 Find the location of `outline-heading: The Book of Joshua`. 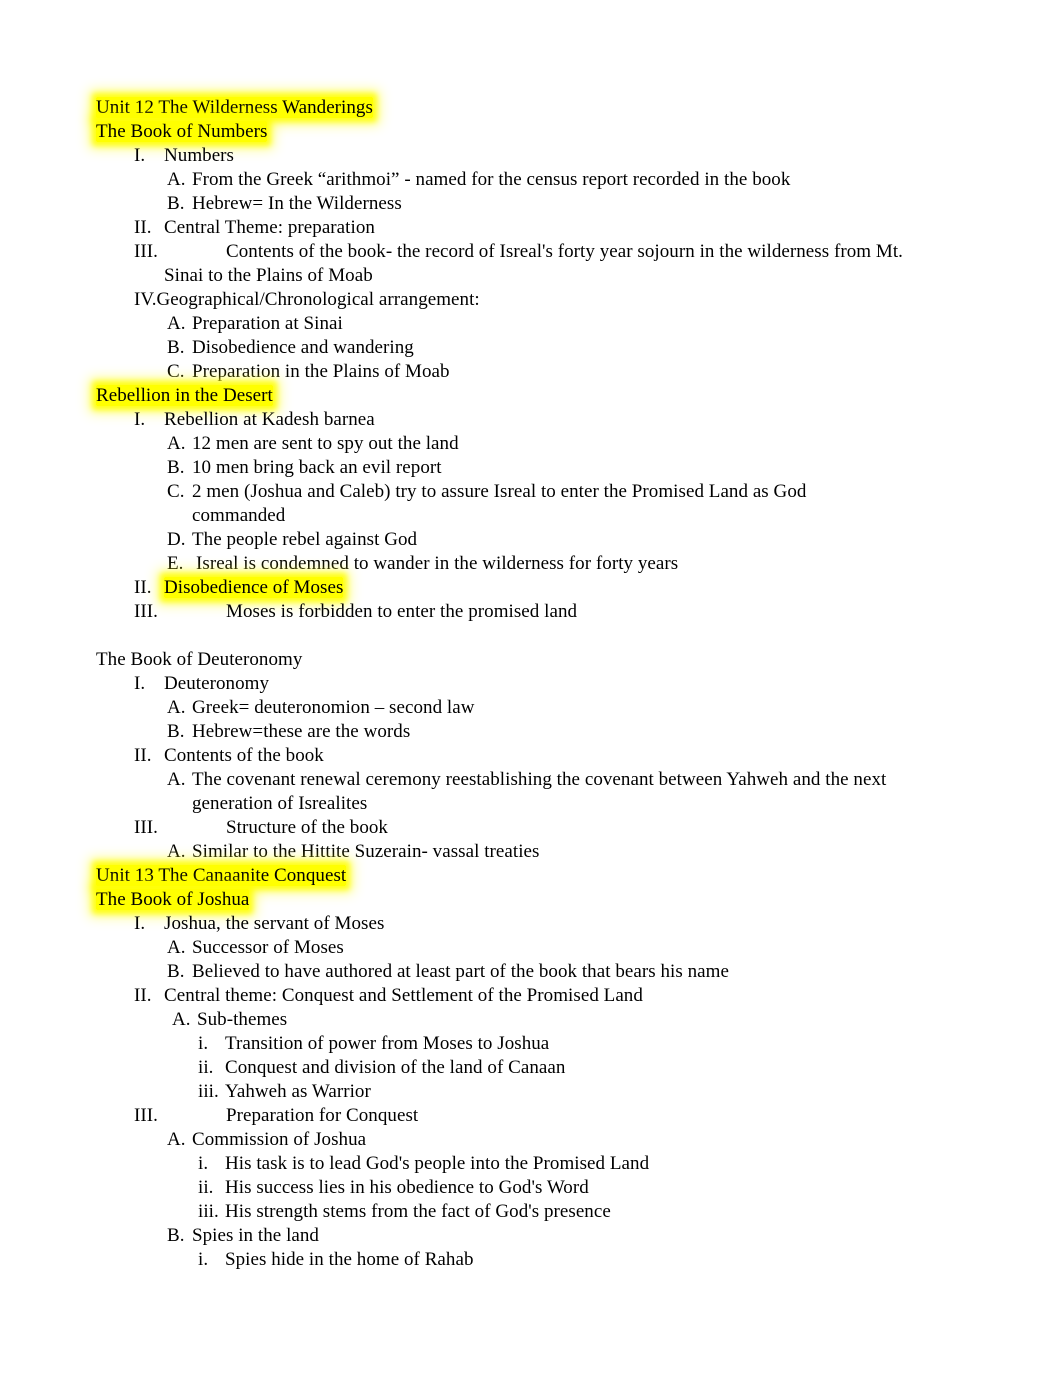

outline-heading: The Book of Joshua is located at coordinates (551, 900).